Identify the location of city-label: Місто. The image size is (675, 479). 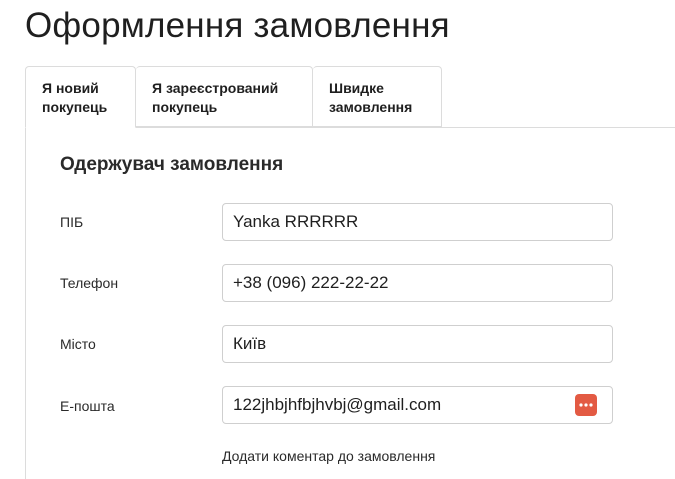
(78, 344).